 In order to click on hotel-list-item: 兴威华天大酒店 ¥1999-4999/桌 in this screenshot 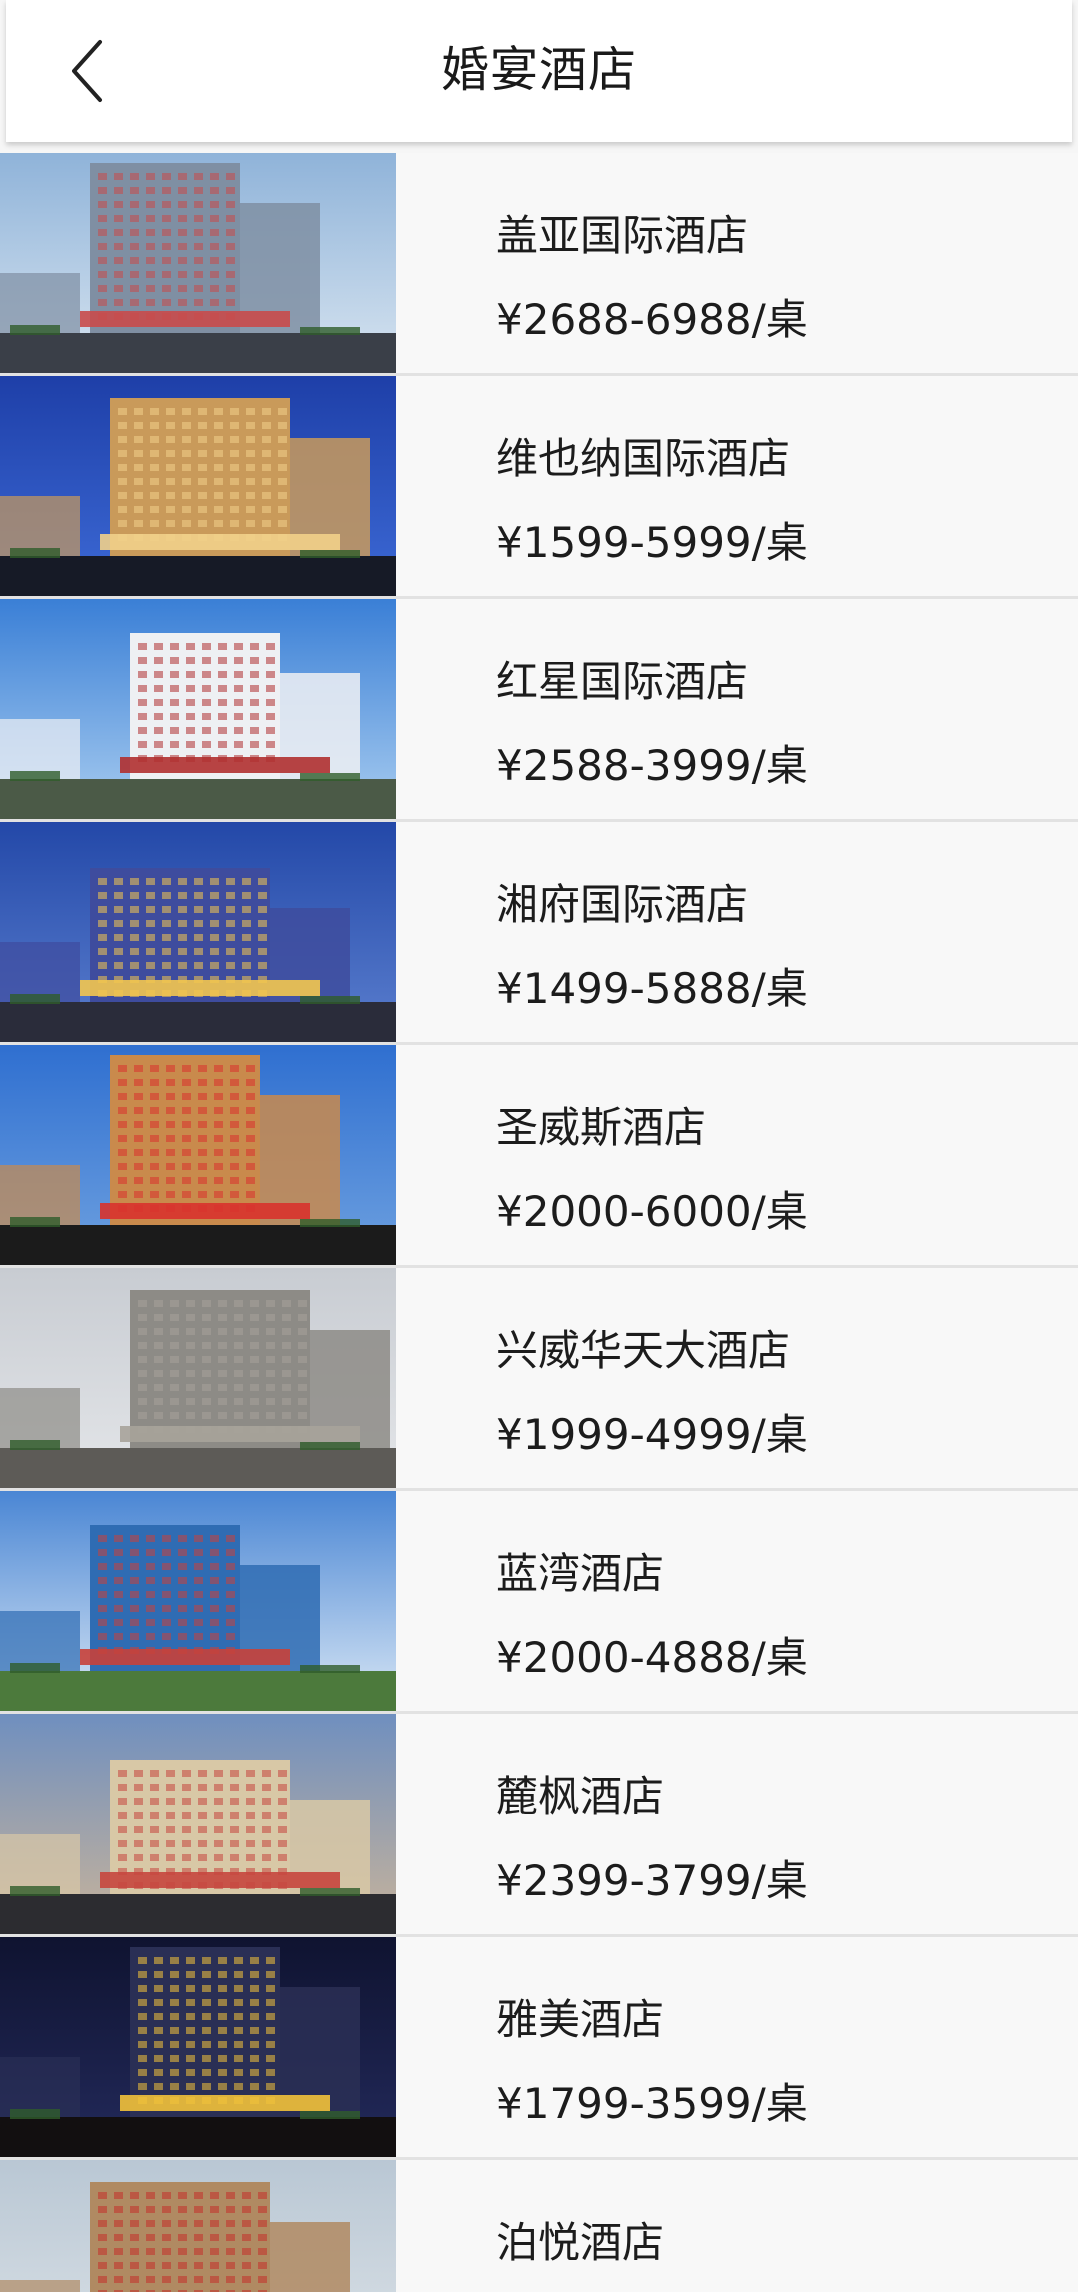, I will do `click(539, 1379)`.